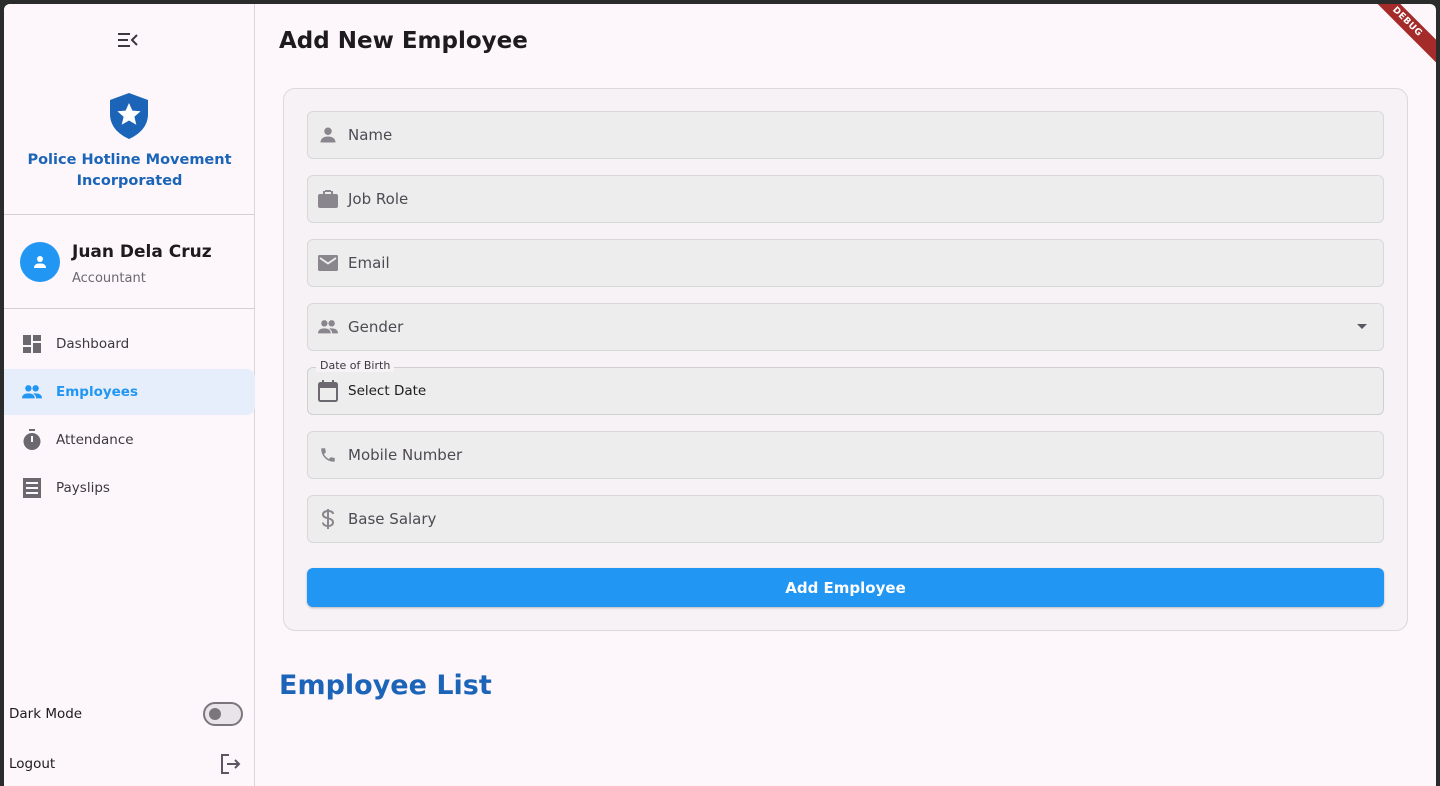  What do you see at coordinates (845, 135) in the screenshot?
I see `name-field: Name` at bounding box center [845, 135].